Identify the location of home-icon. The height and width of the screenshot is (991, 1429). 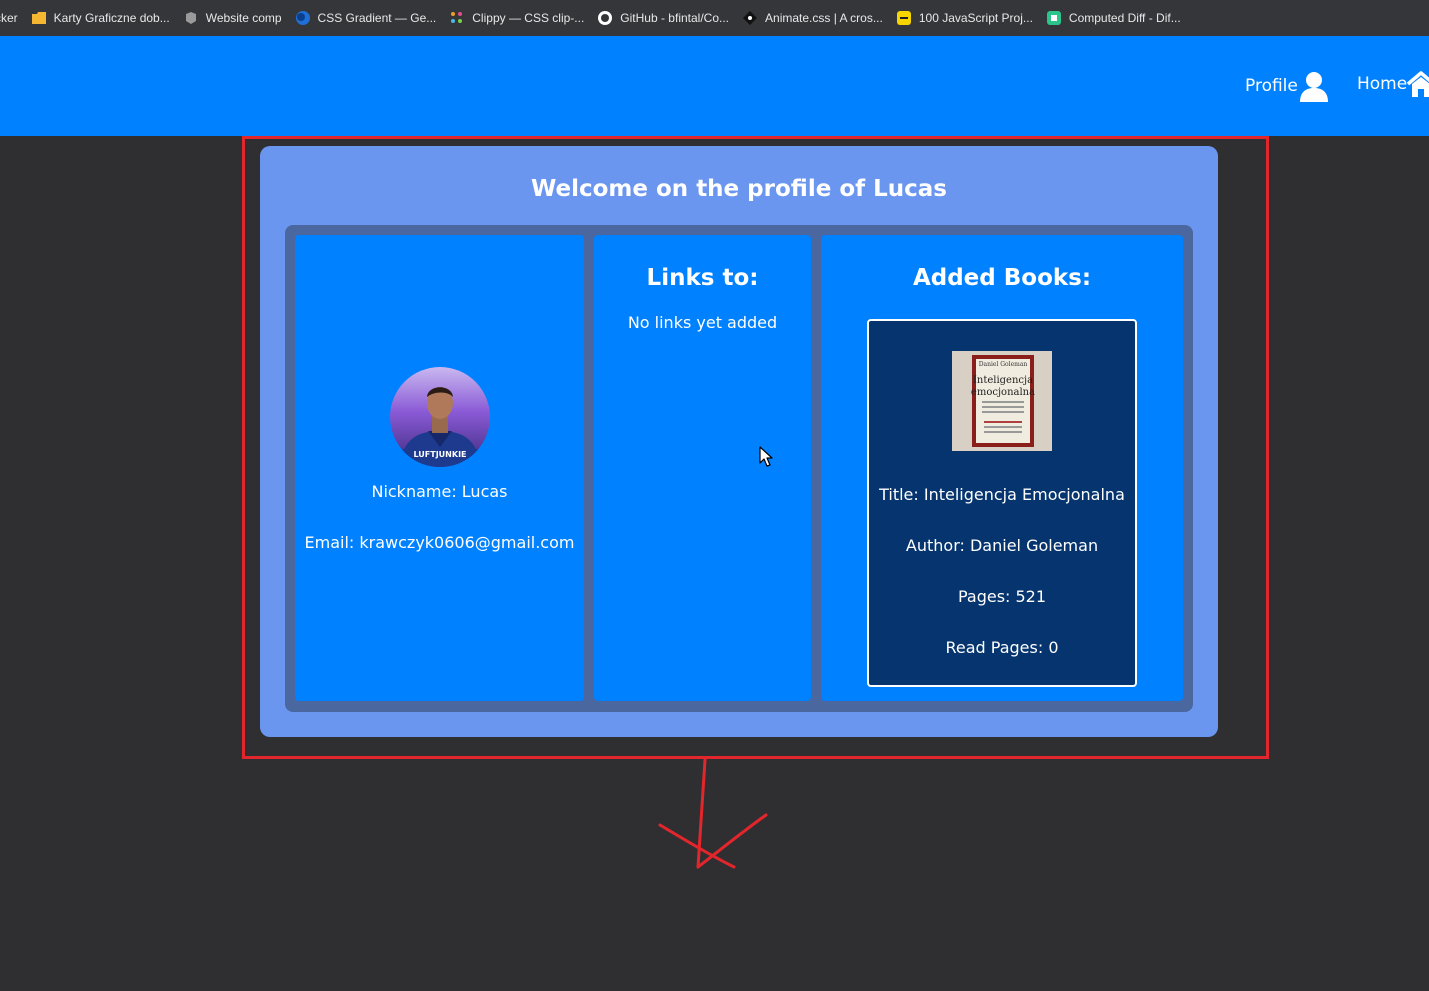
(1418, 84).